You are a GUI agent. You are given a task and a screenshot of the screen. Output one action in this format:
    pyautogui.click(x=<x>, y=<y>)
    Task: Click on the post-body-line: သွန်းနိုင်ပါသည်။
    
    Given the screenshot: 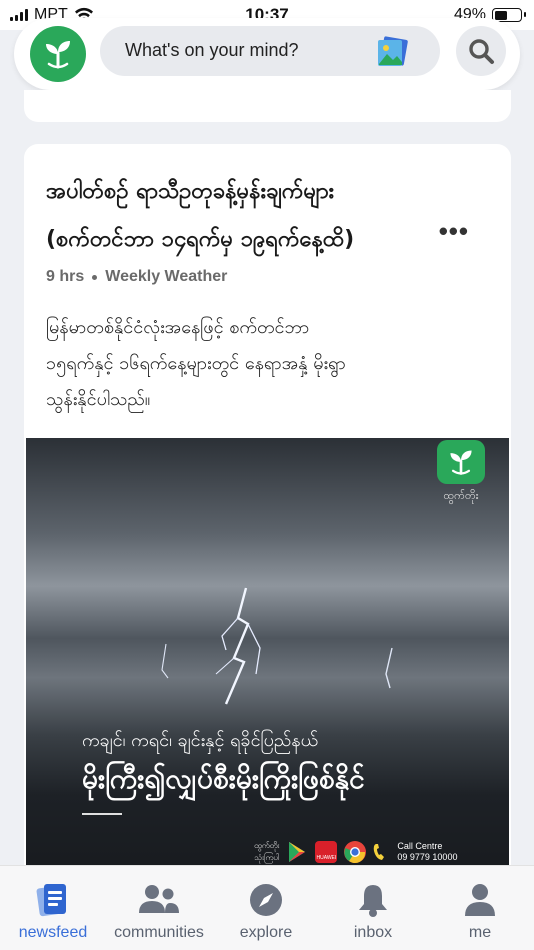 What is the action you would take?
    pyautogui.click(x=98, y=399)
    